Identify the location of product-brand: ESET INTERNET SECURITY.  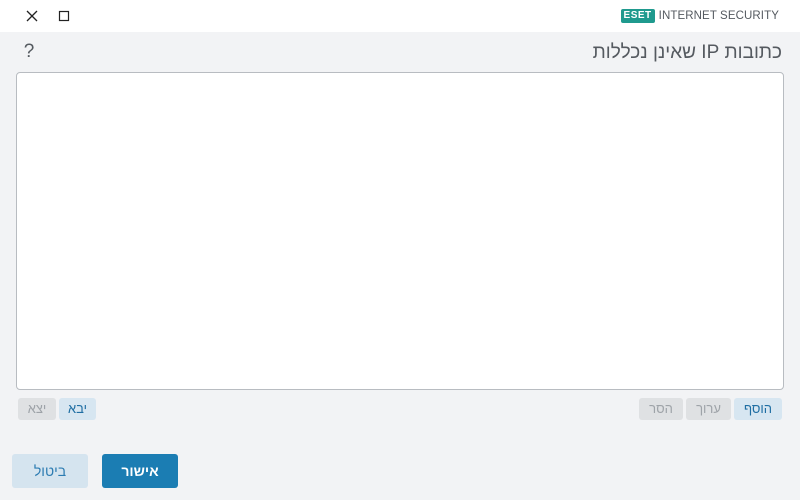
(699, 16).